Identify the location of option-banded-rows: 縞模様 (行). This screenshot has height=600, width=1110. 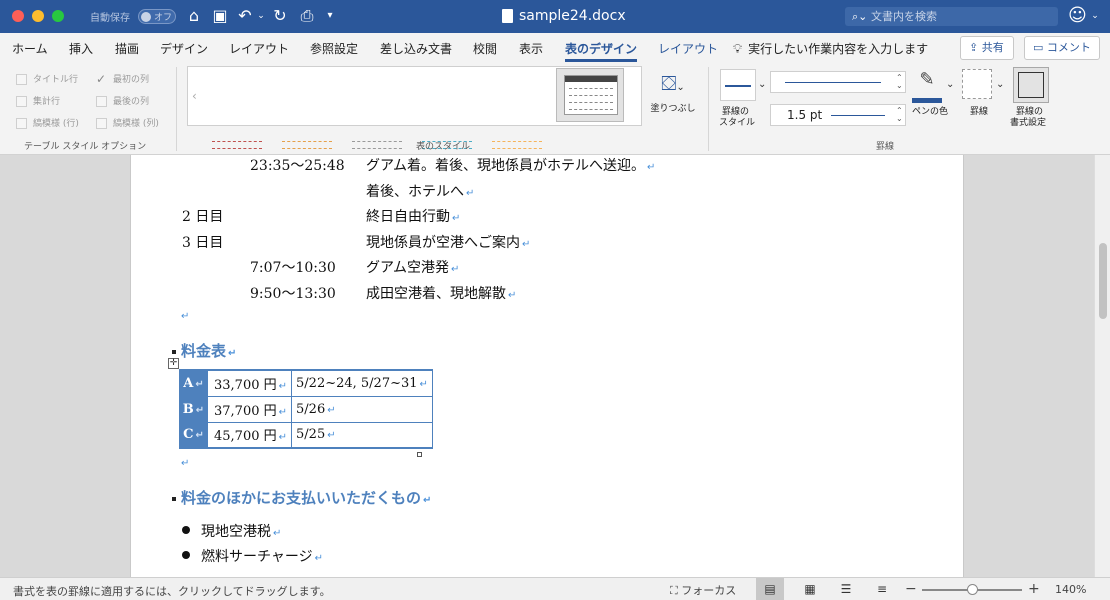
(47, 122).